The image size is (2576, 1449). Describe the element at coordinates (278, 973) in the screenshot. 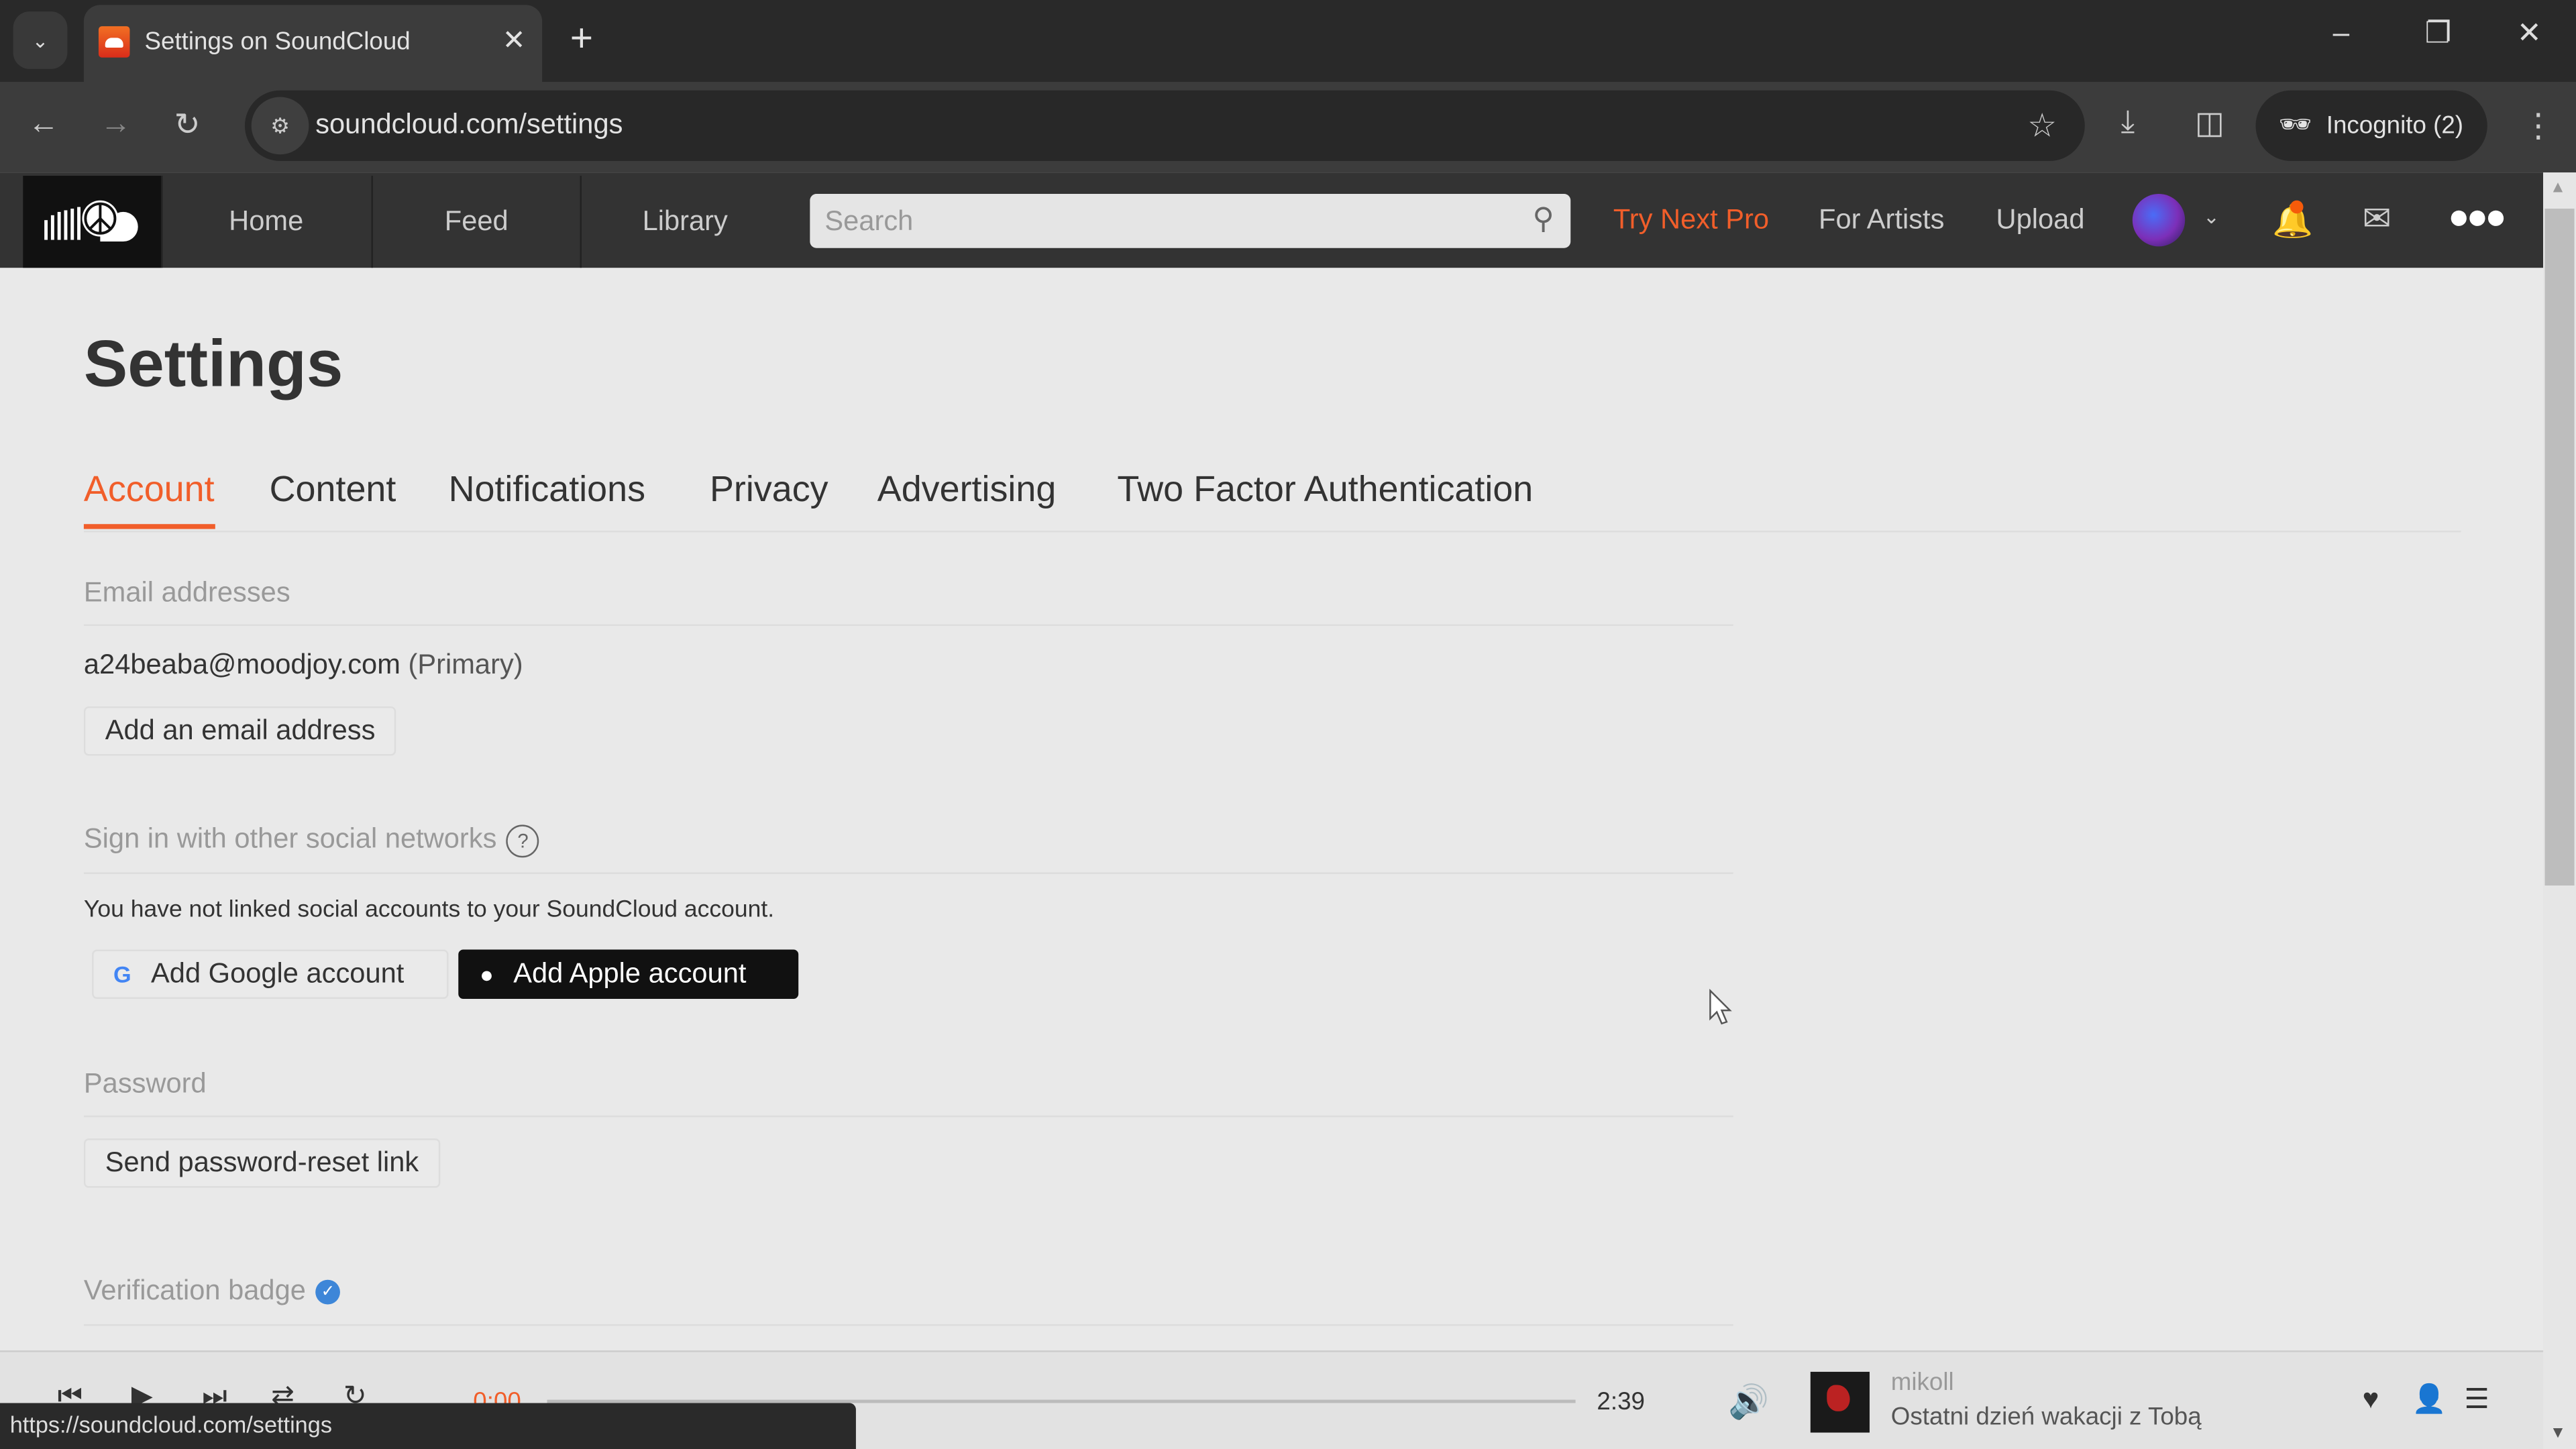

I see `google-button-label: Add Google account` at that location.